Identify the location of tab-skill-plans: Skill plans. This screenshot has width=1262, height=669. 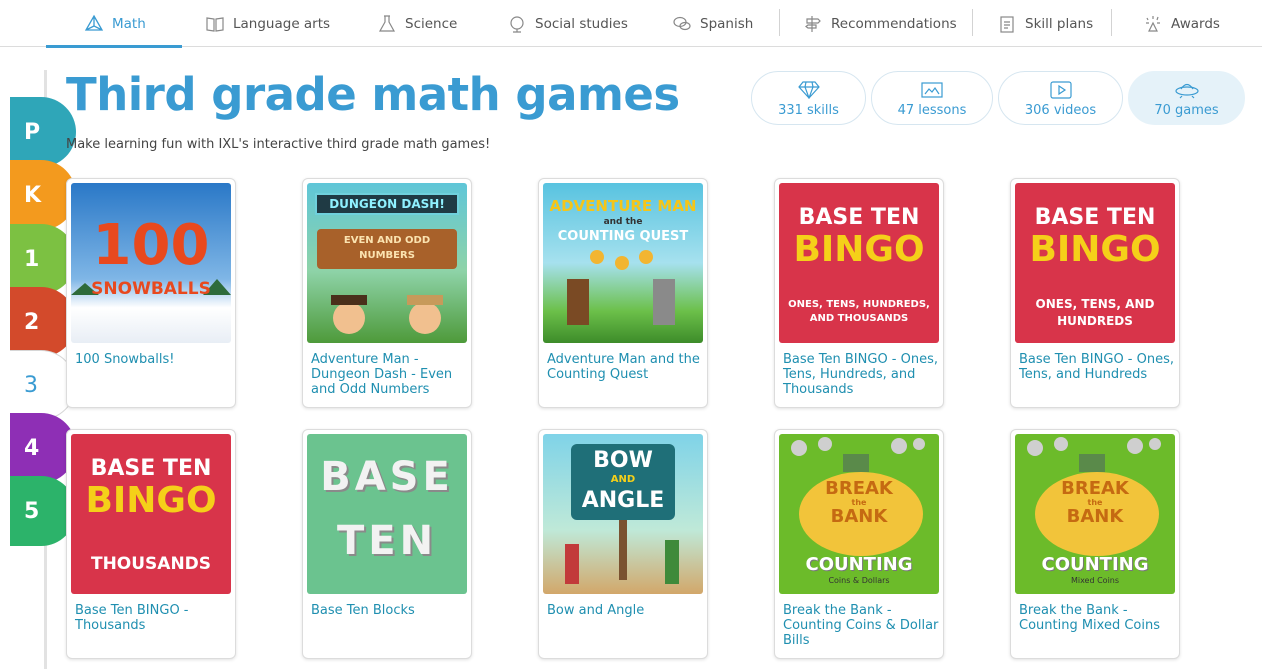
(1045, 23).